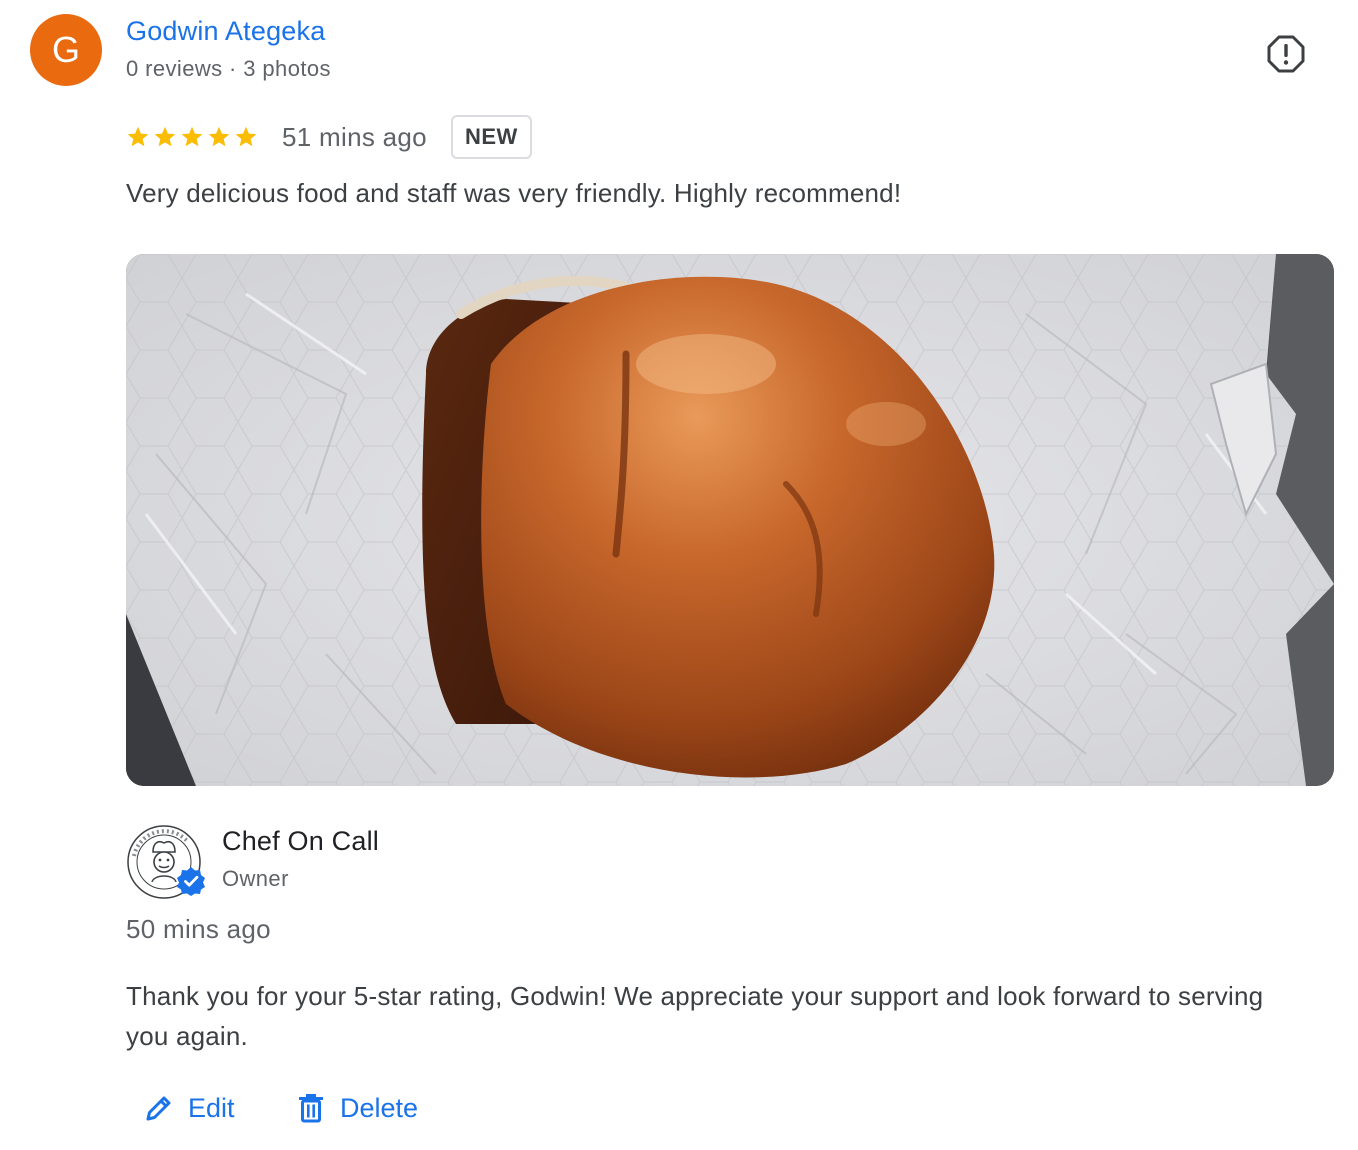 This screenshot has height=1150, width=1358. What do you see at coordinates (211, 1107) in the screenshot?
I see `edit-label: Edit` at bounding box center [211, 1107].